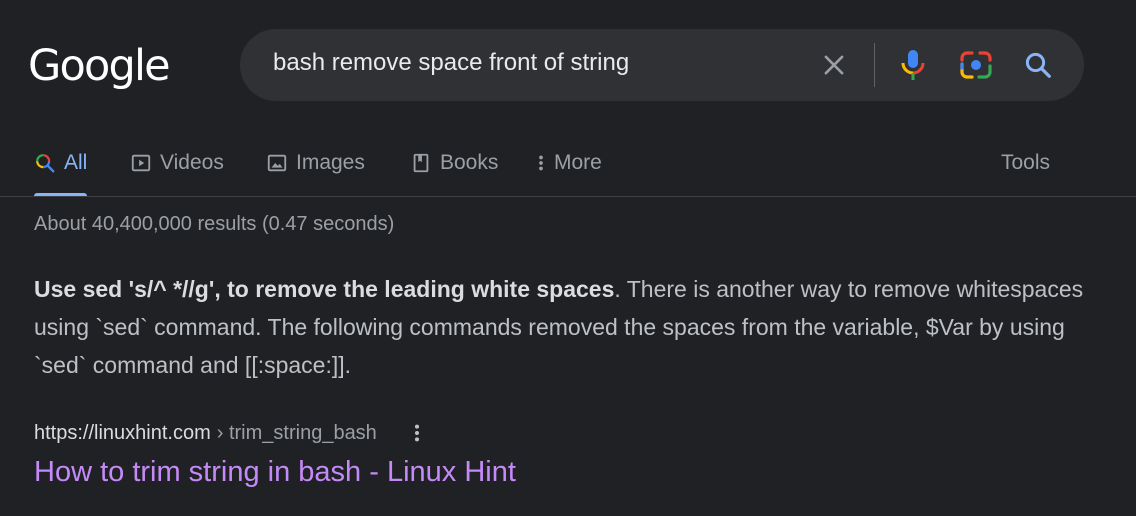  Describe the element at coordinates (662, 65) in the screenshot. I see `search-box: bash remove space front of string` at that location.